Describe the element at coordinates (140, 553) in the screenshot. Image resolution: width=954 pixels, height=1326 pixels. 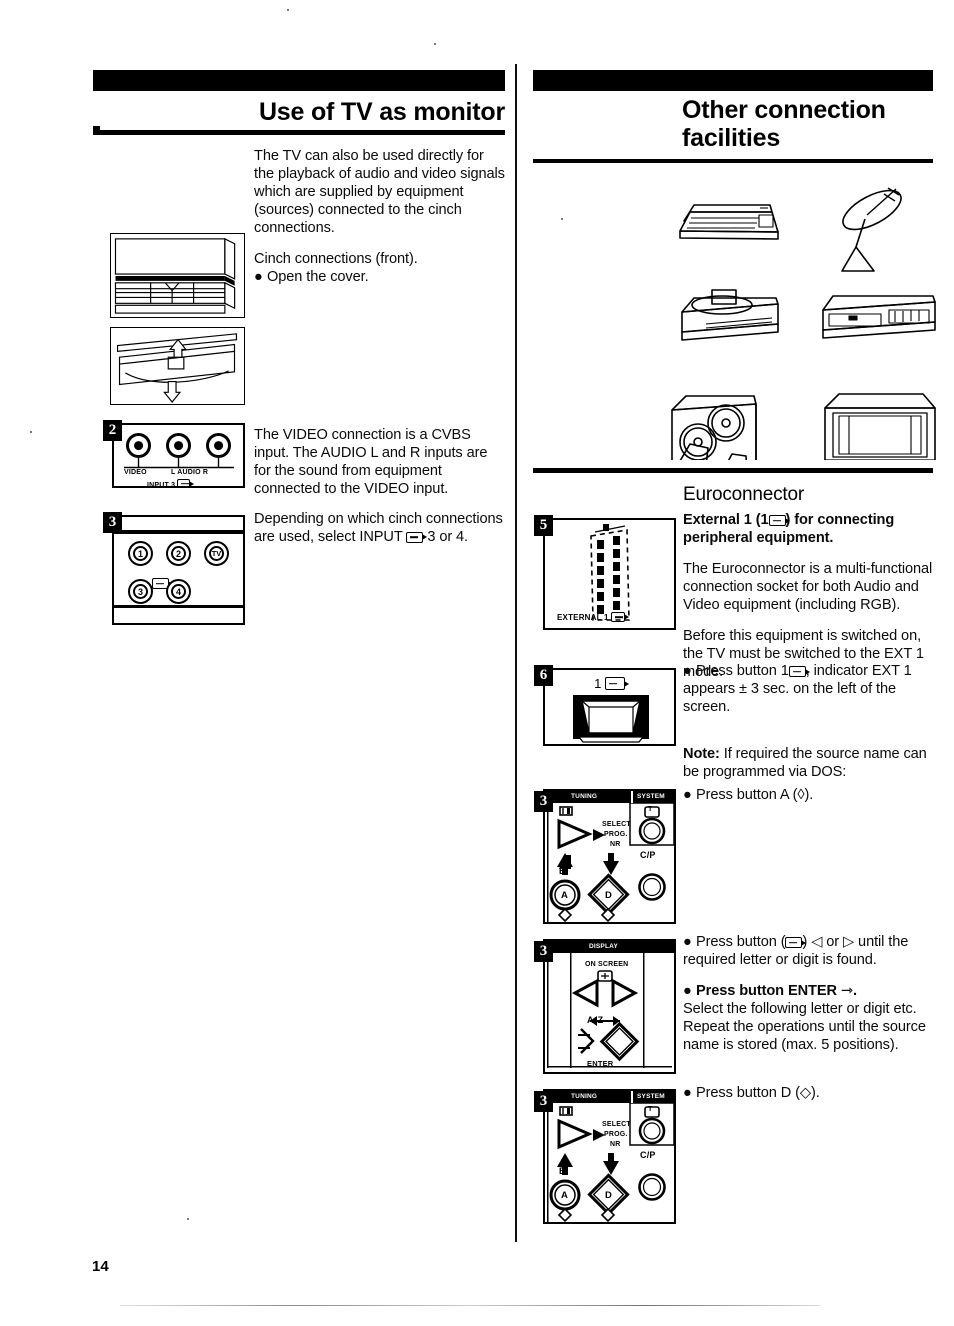
I see `selector-button-1: 1` at that location.